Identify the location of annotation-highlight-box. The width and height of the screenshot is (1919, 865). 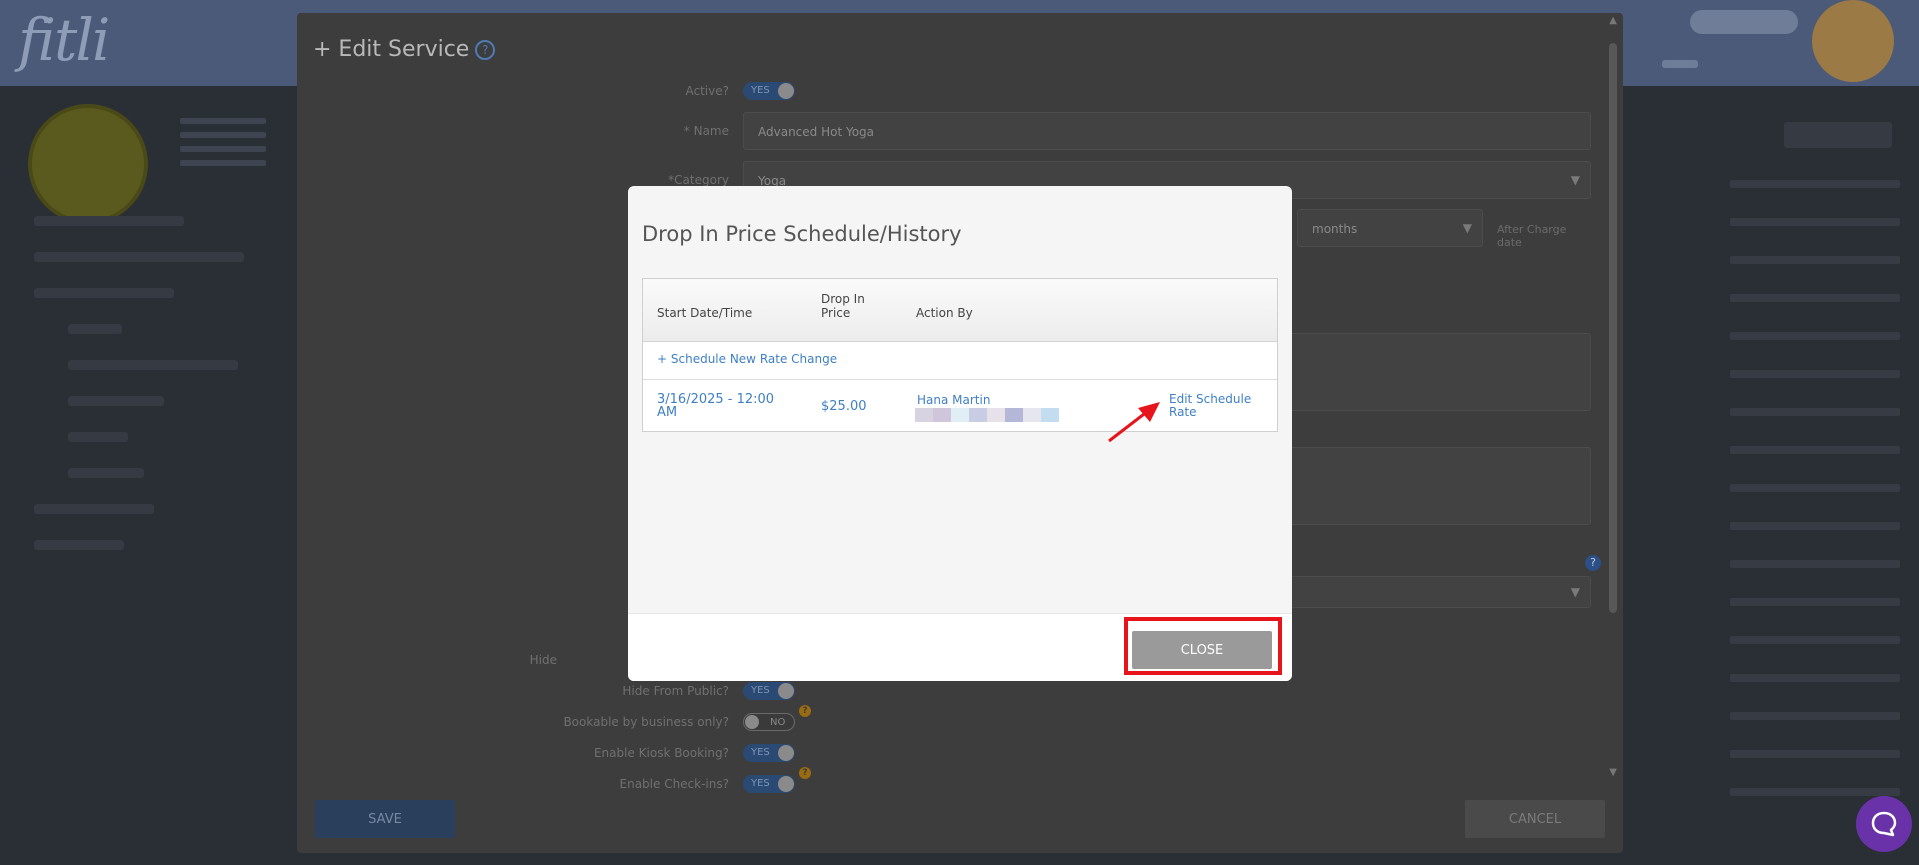
(1203, 646).